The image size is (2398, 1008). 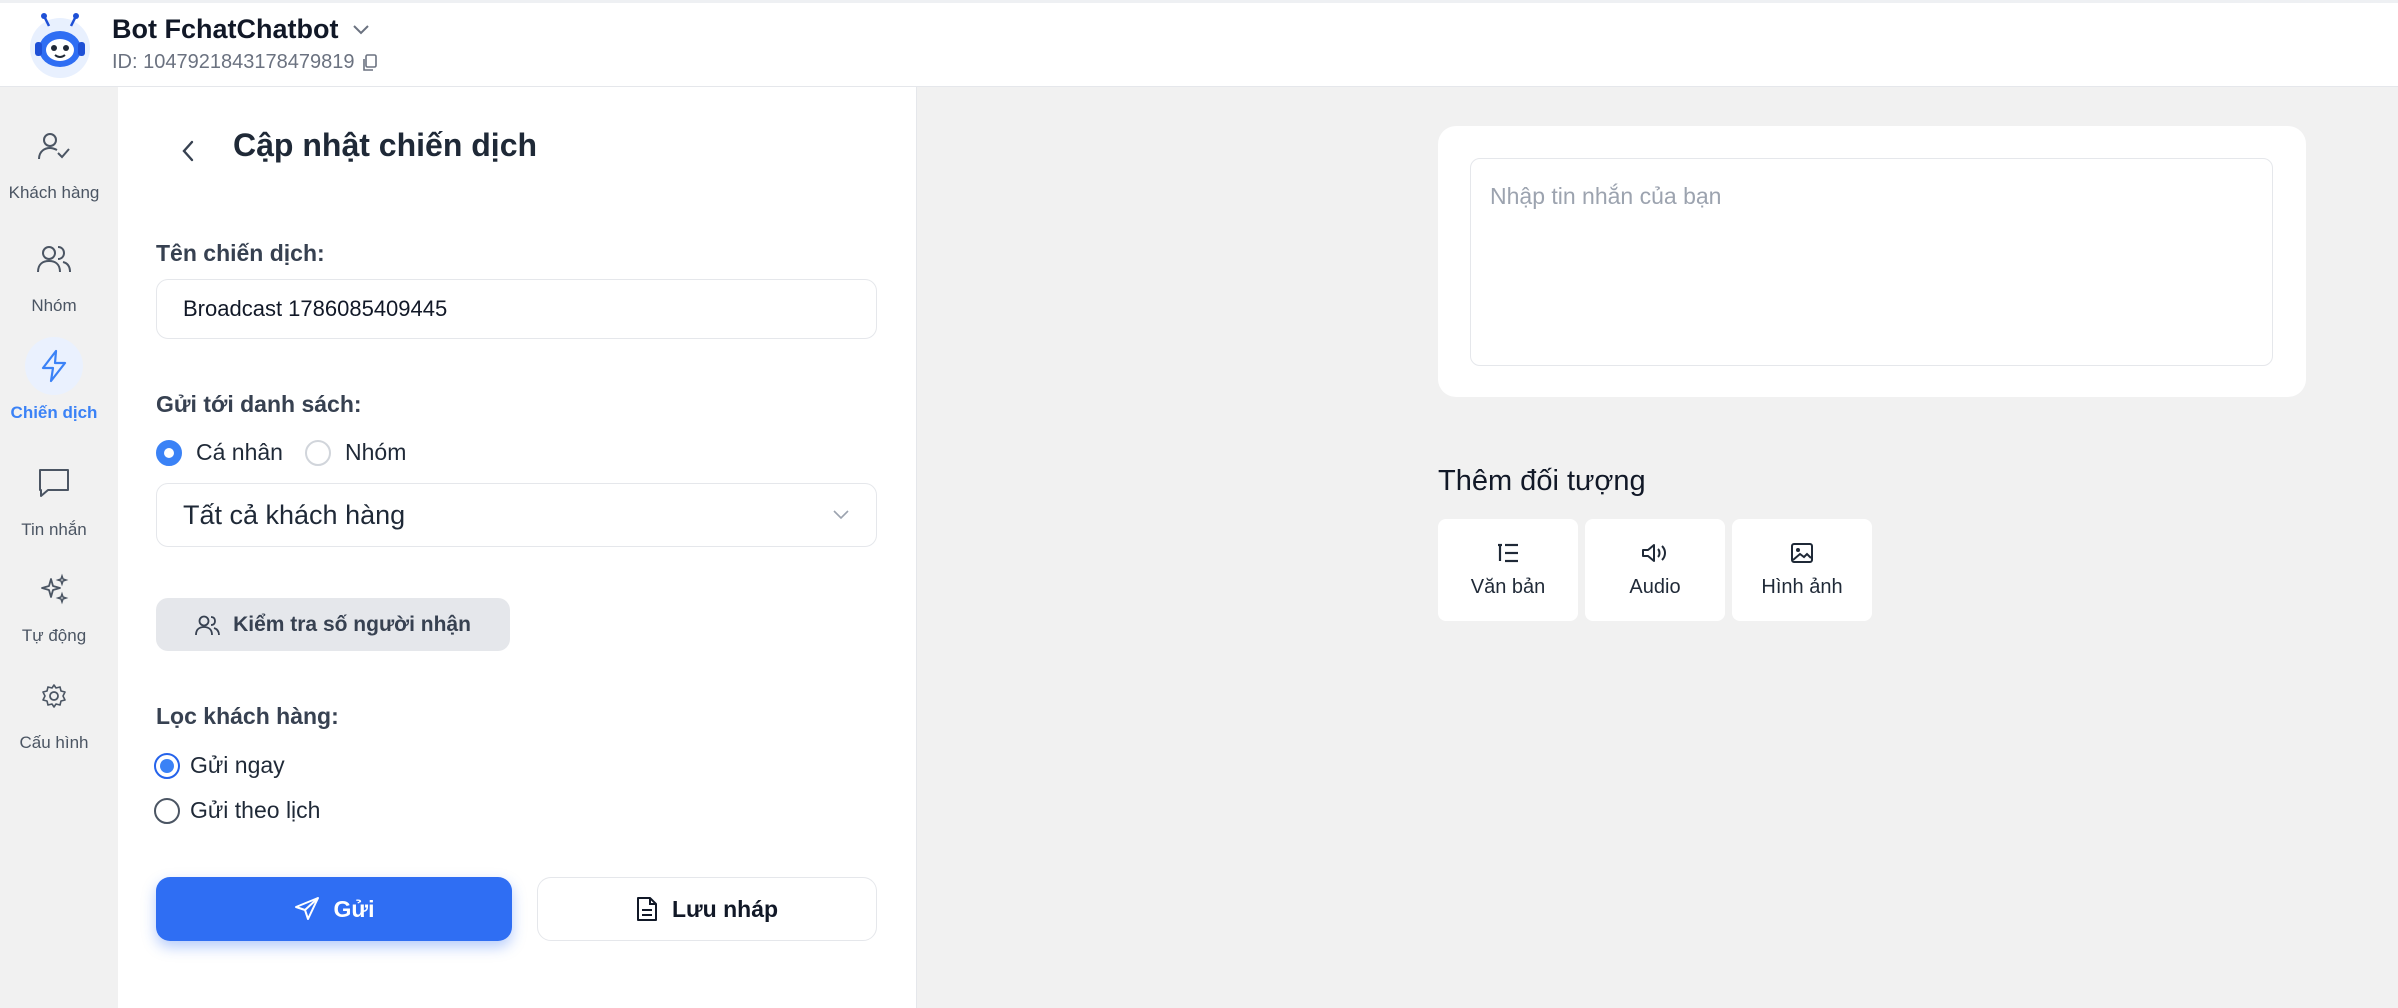 I want to click on nav-item-groups: Nhóm, so click(x=54, y=273).